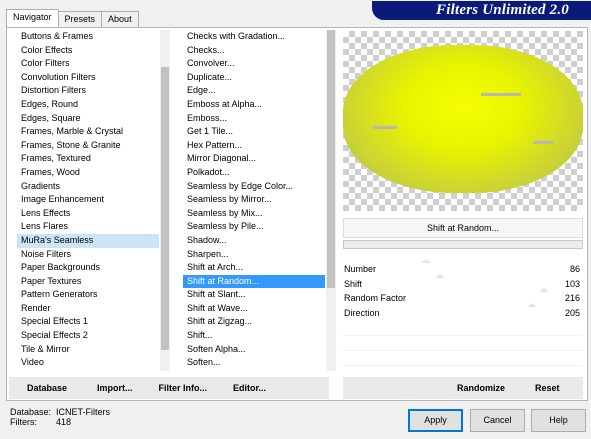  I want to click on tab-about: About, so click(120, 19).